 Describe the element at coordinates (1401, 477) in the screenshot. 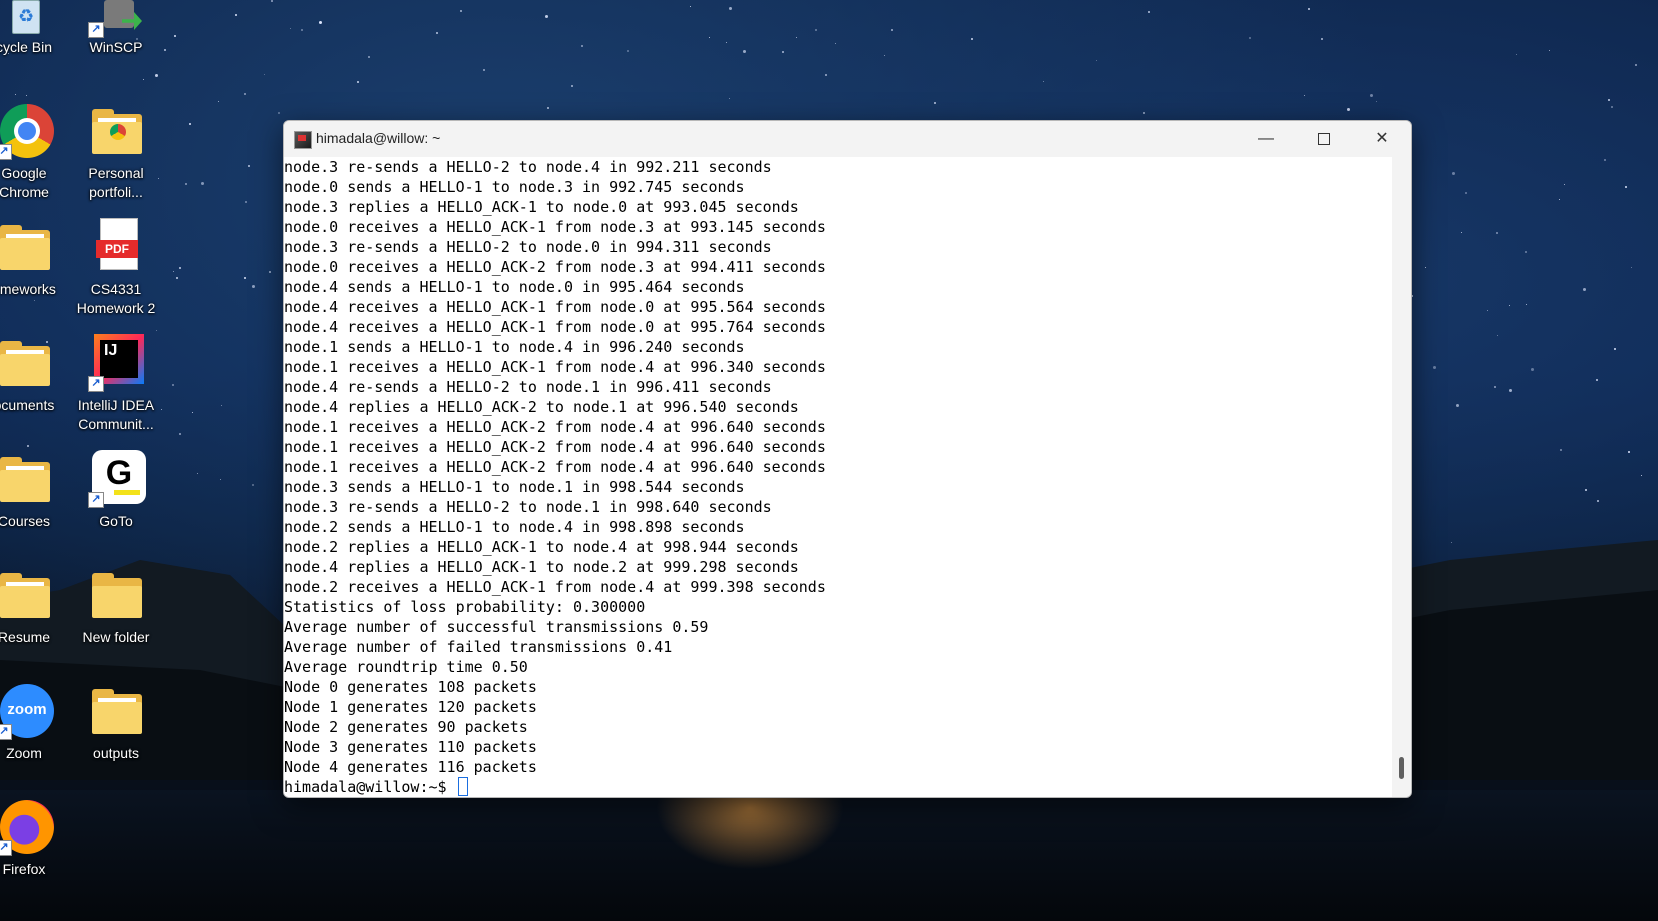

I see `vertical-scrollbar` at that location.